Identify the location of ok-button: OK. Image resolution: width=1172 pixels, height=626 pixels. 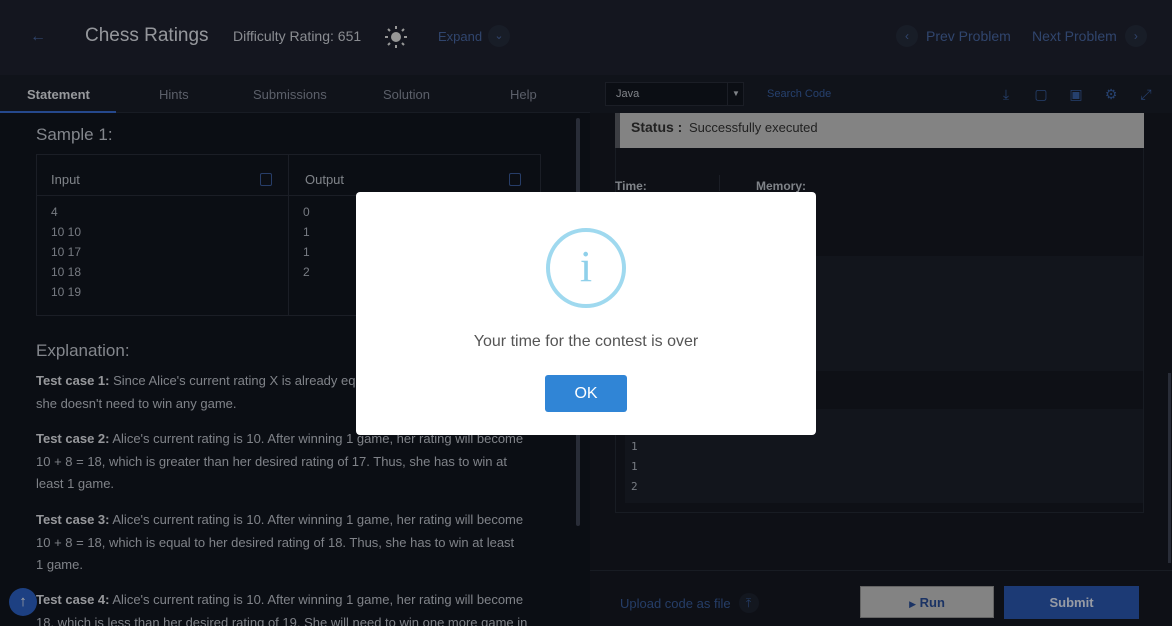
(586, 393).